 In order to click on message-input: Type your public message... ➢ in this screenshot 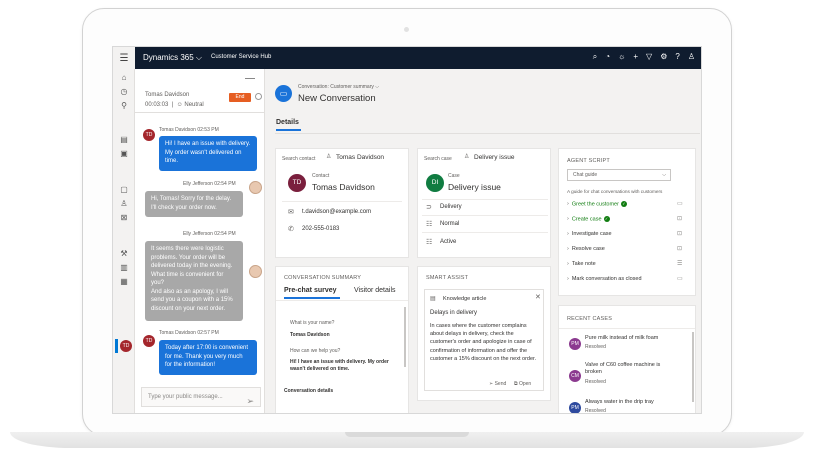, I will do `click(201, 397)`.